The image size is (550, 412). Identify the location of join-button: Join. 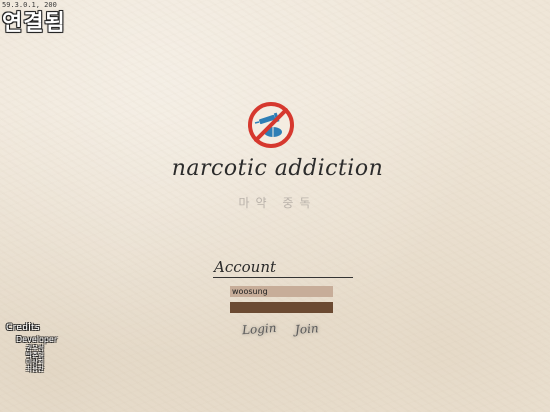
(307, 329).